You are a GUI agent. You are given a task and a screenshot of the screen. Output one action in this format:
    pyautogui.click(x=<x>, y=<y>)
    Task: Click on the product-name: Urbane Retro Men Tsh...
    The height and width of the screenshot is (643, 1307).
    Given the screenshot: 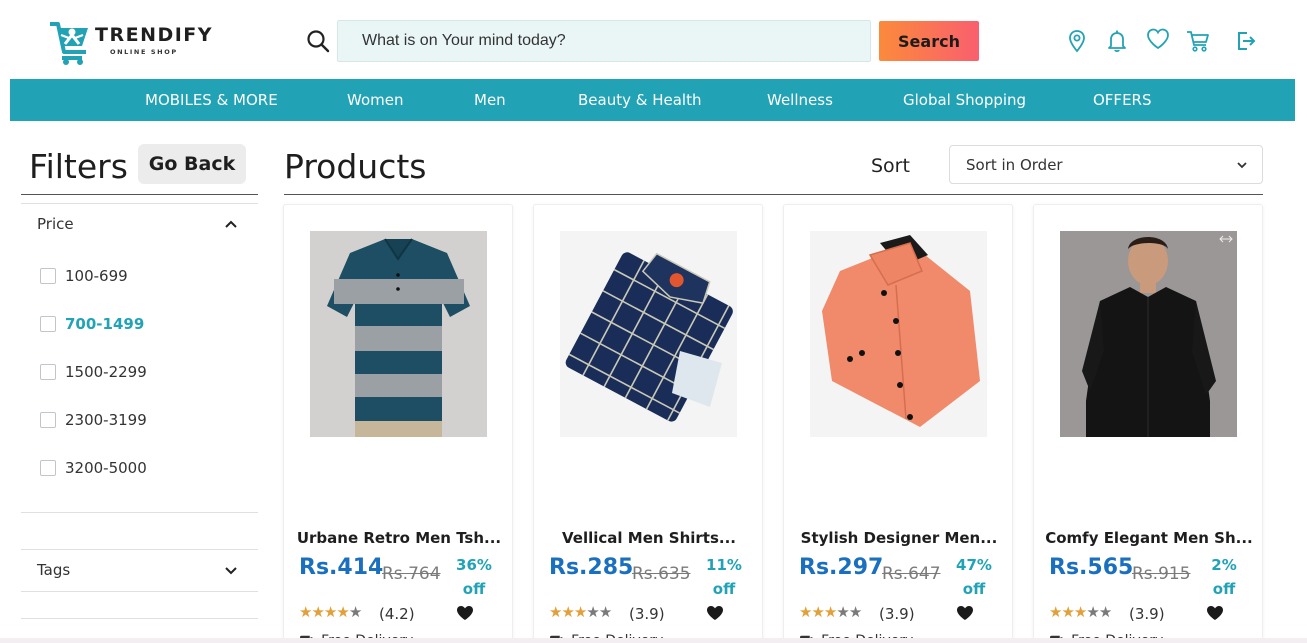 What is the action you would take?
    pyautogui.click(x=399, y=538)
    